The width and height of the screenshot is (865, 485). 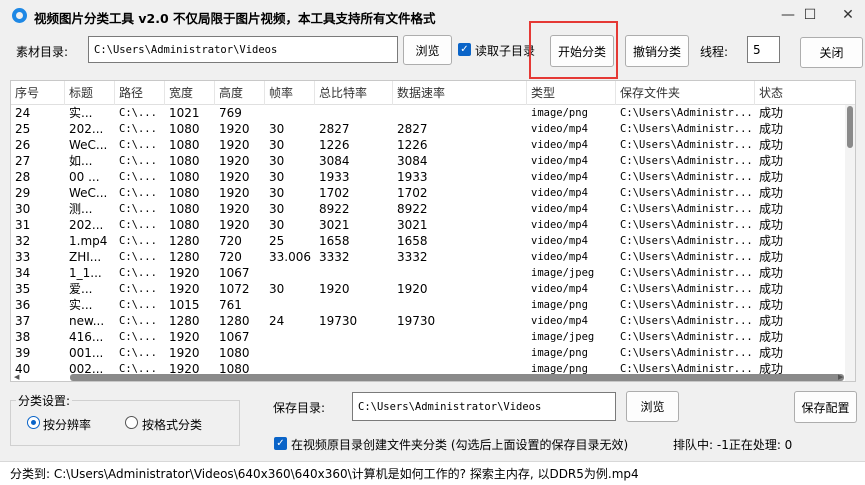 What do you see at coordinates (234, 353) in the screenshot?
I see `cell-height: 1080` at bounding box center [234, 353].